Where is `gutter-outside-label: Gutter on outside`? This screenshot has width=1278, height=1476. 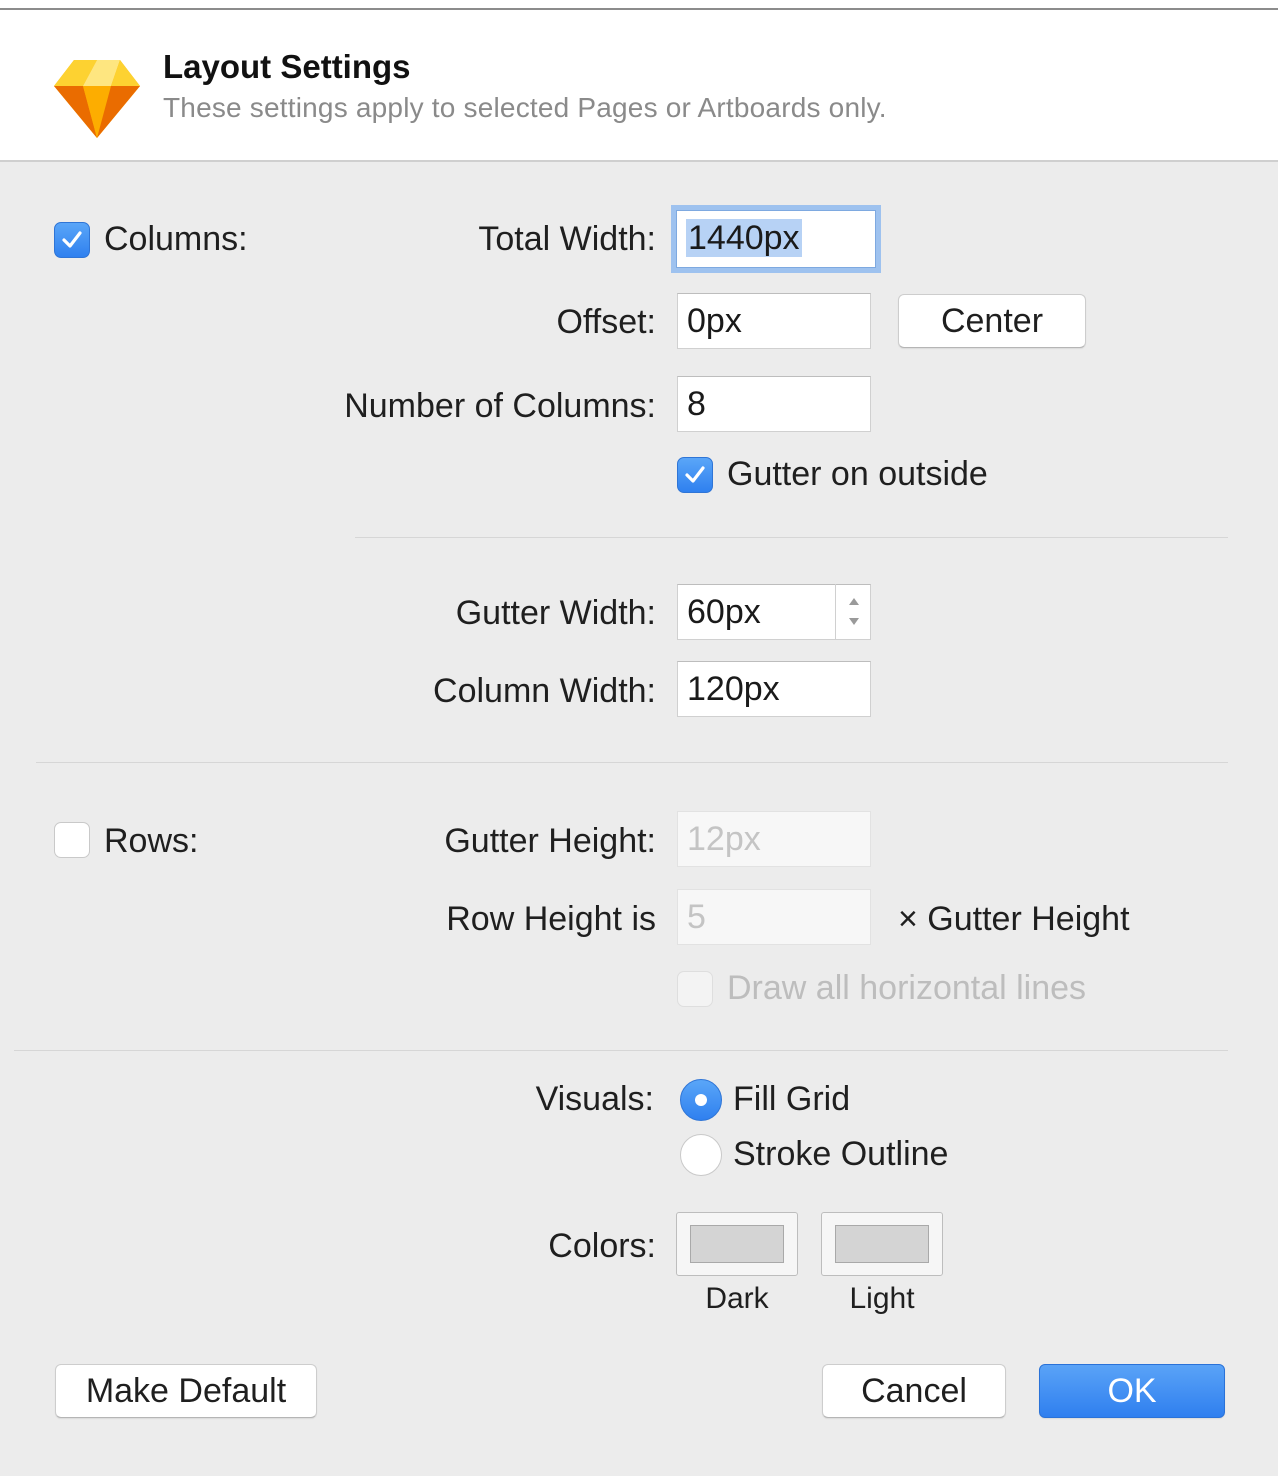
gutter-outside-label: Gutter on outside is located at coordinates (857, 474).